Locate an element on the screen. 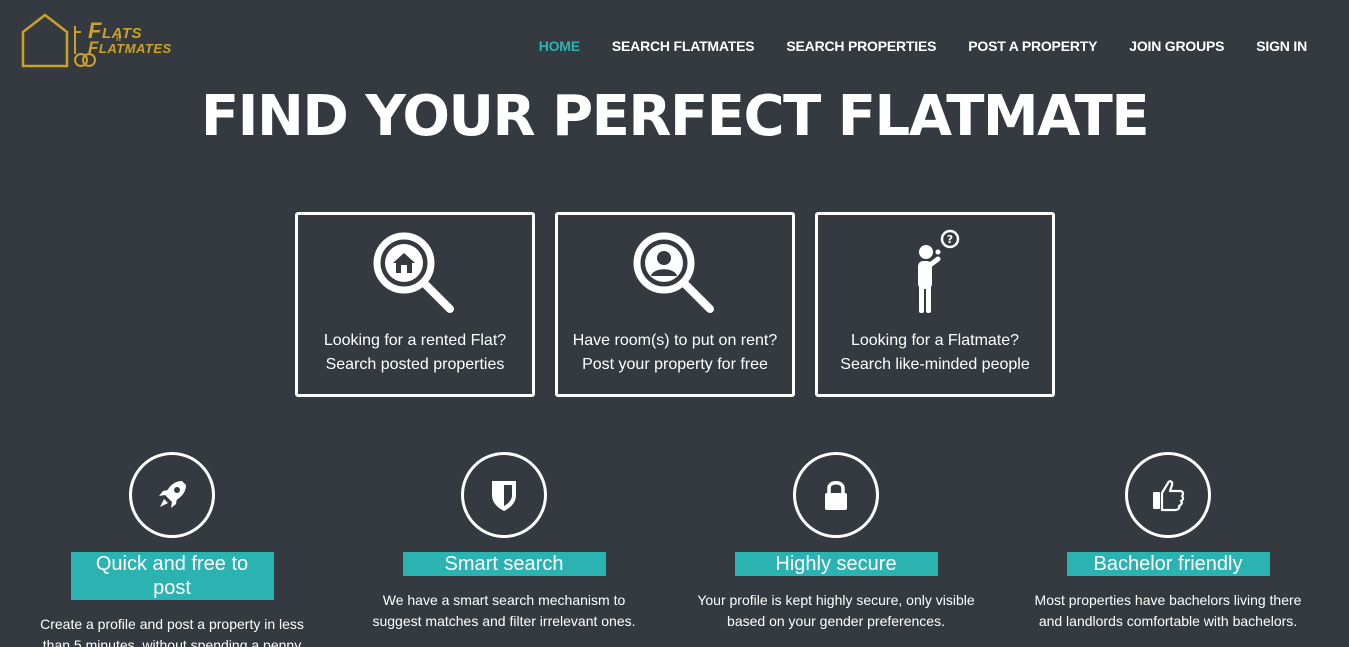 The image size is (1349, 647). shield-icon is located at coordinates (504, 496).